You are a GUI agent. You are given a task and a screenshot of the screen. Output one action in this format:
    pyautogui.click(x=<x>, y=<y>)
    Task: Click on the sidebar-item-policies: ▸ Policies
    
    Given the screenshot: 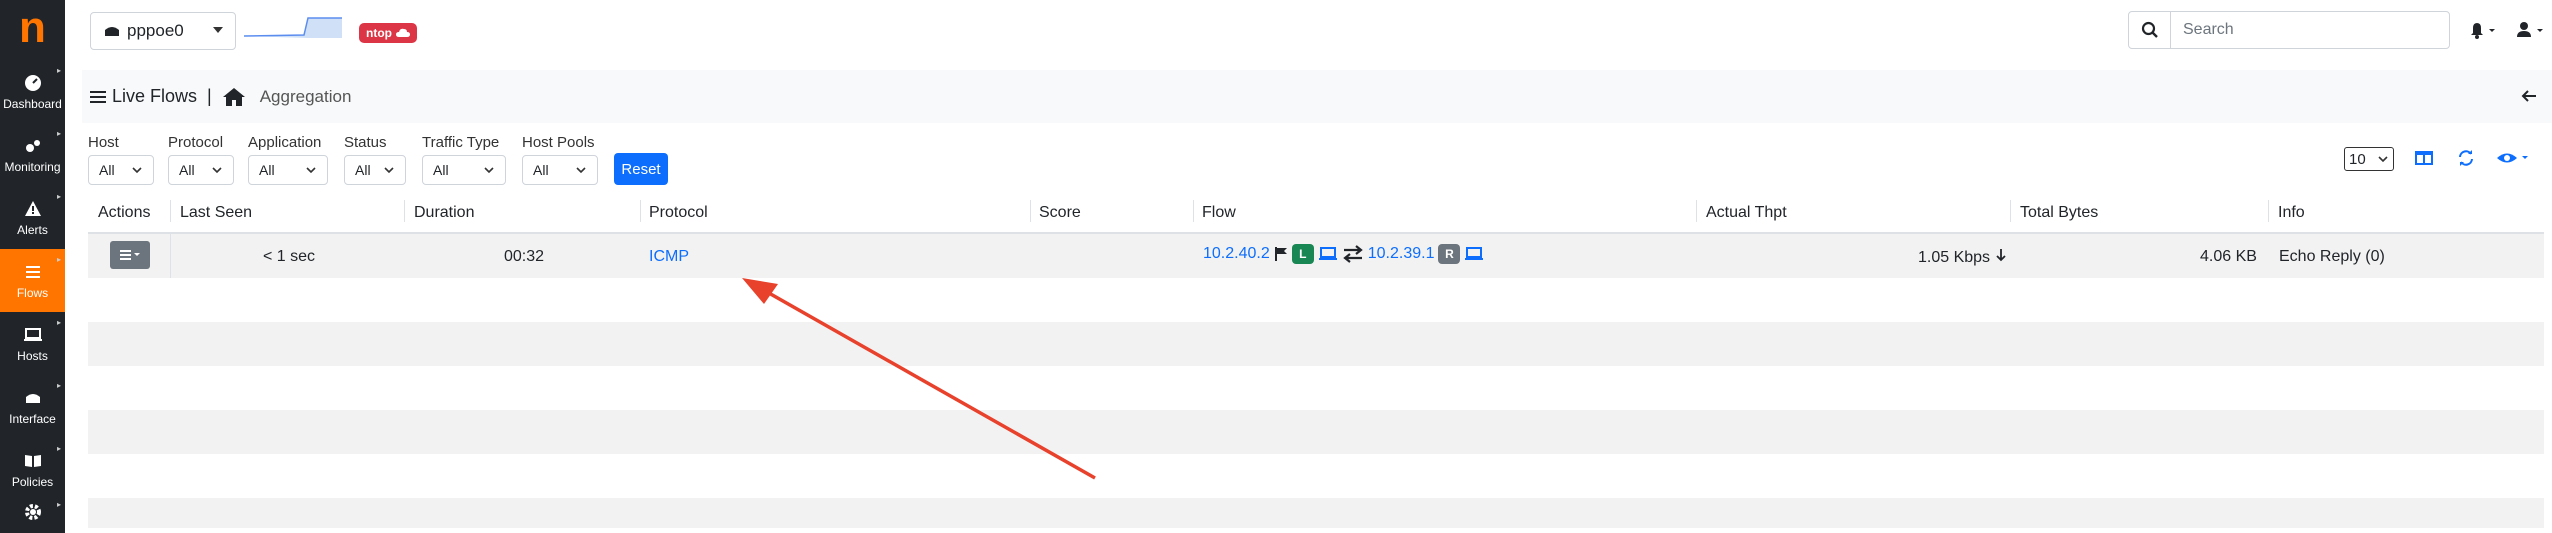 What is the action you would take?
    pyautogui.click(x=32, y=469)
    